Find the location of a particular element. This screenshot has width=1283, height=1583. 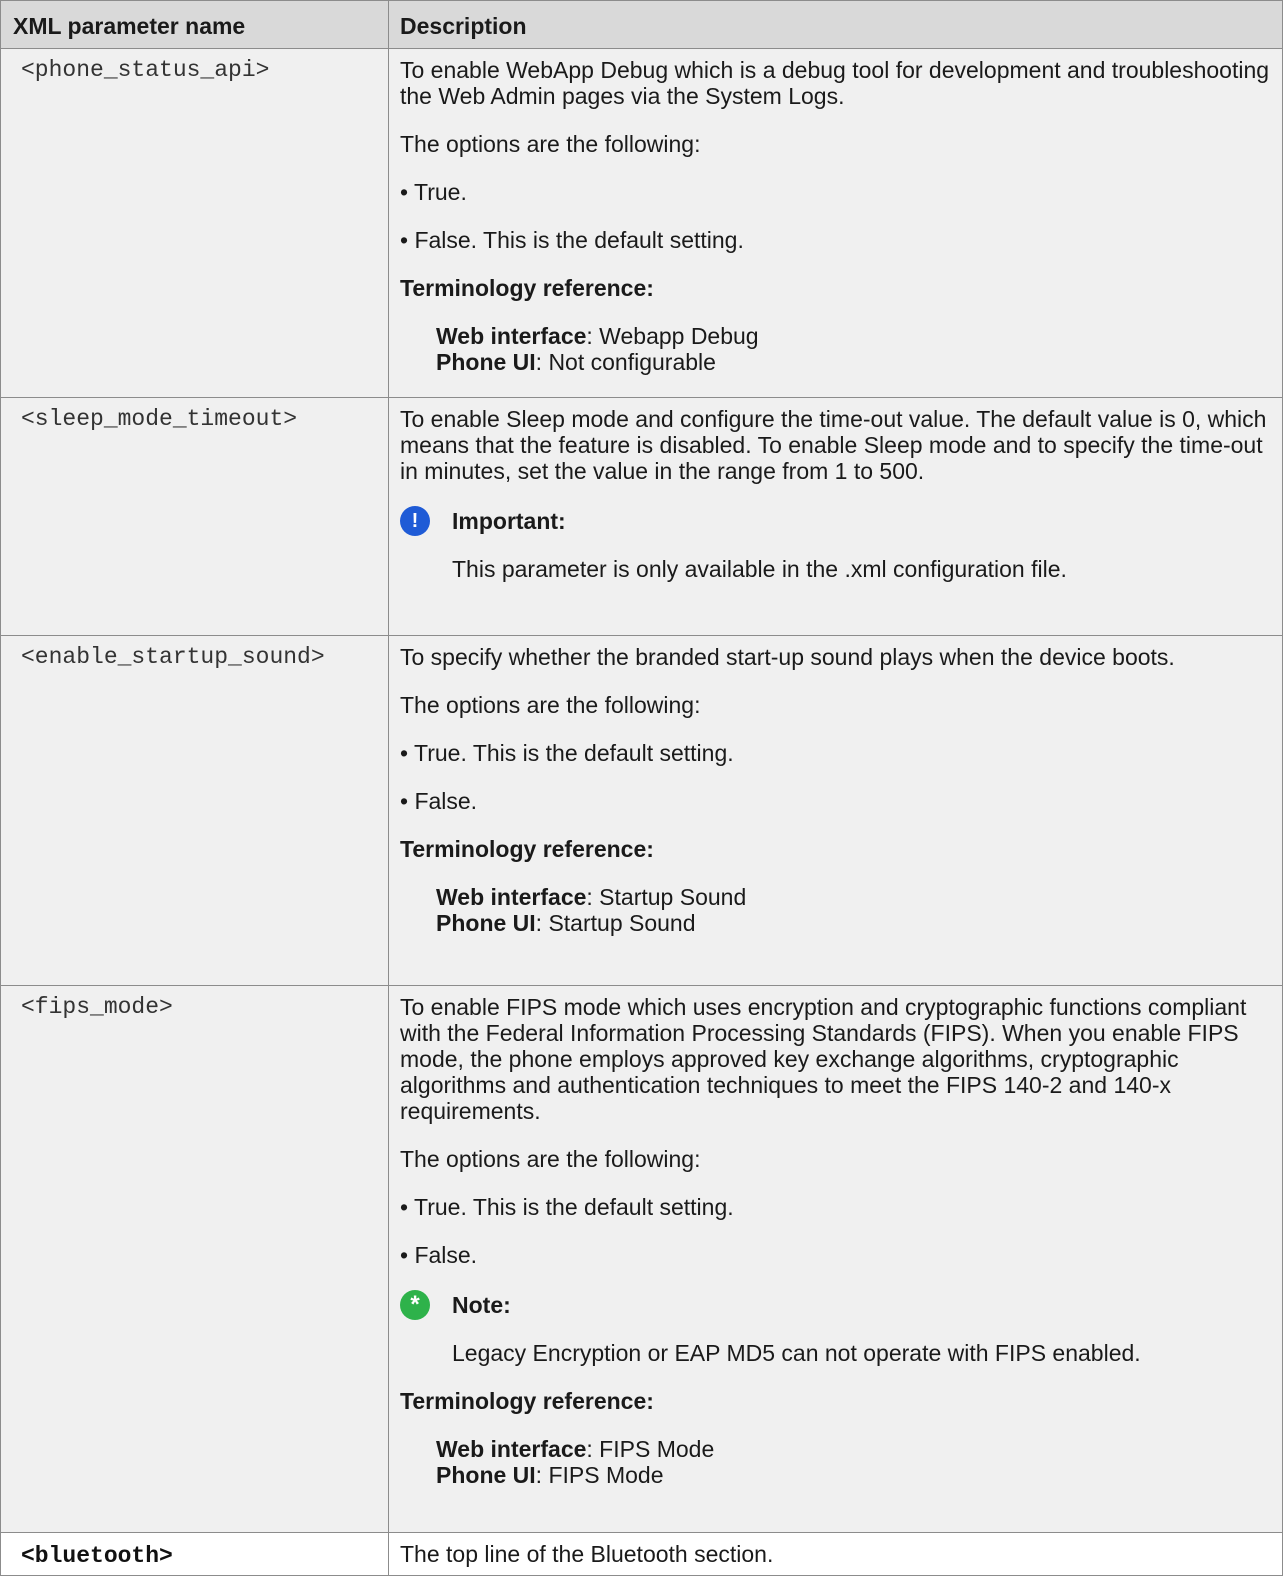

param-name: <bluetooth> is located at coordinates (194, 1554).